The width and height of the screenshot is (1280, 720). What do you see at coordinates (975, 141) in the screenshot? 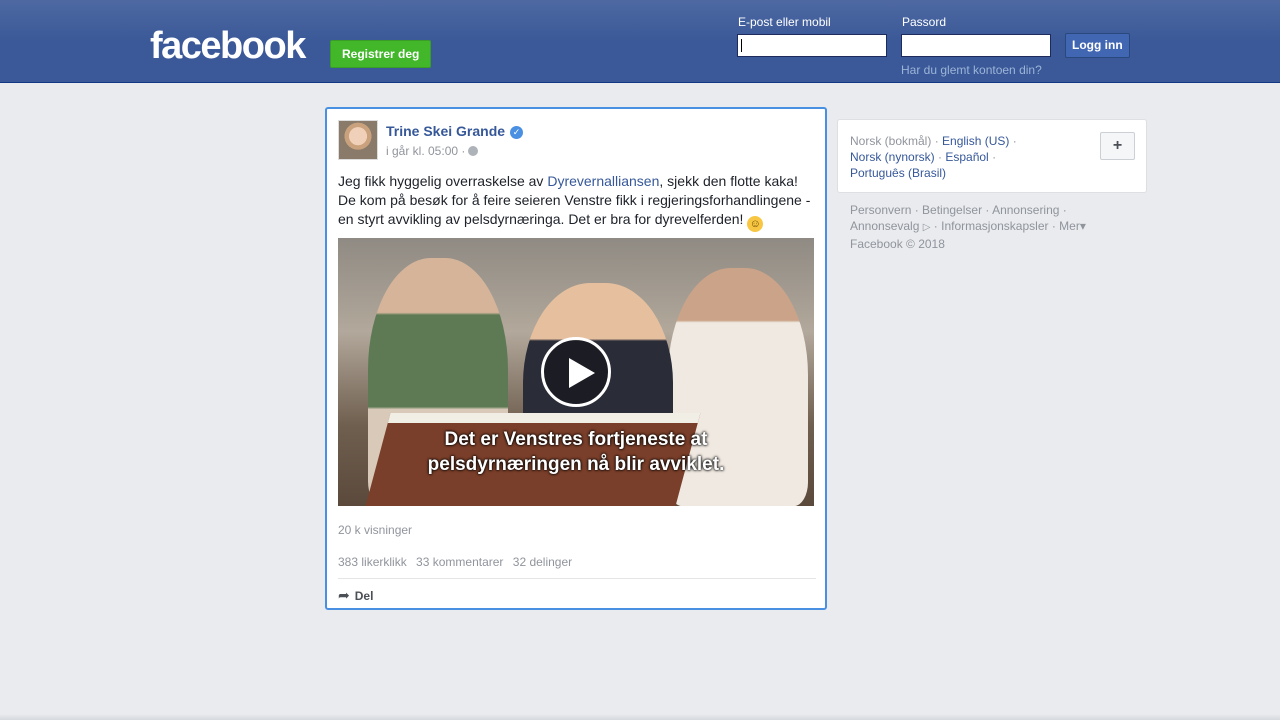
I see `lang-english: English (US)` at bounding box center [975, 141].